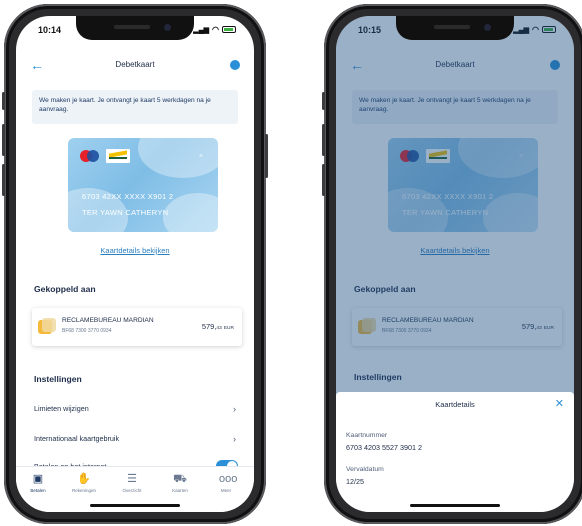  Describe the element at coordinates (77, 438) in the screenshot. I see `settings-item-label: Internationaal kaartgebruik` at that location.